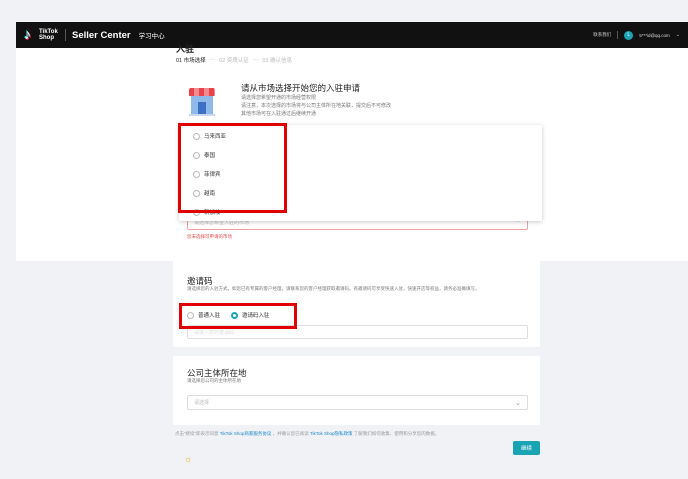 This screenshot has width=688, height=479. Describe the element at coordinates (202, 403) in the screenshot. I see `company-select-placeholder: 请选择` at that location.